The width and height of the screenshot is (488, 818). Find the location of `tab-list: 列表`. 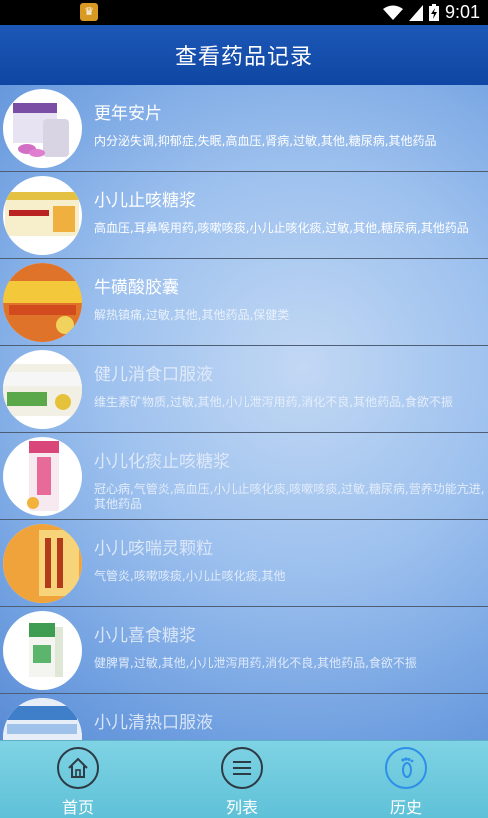

tab-list: 列表 is located at coordinates (242, 779).